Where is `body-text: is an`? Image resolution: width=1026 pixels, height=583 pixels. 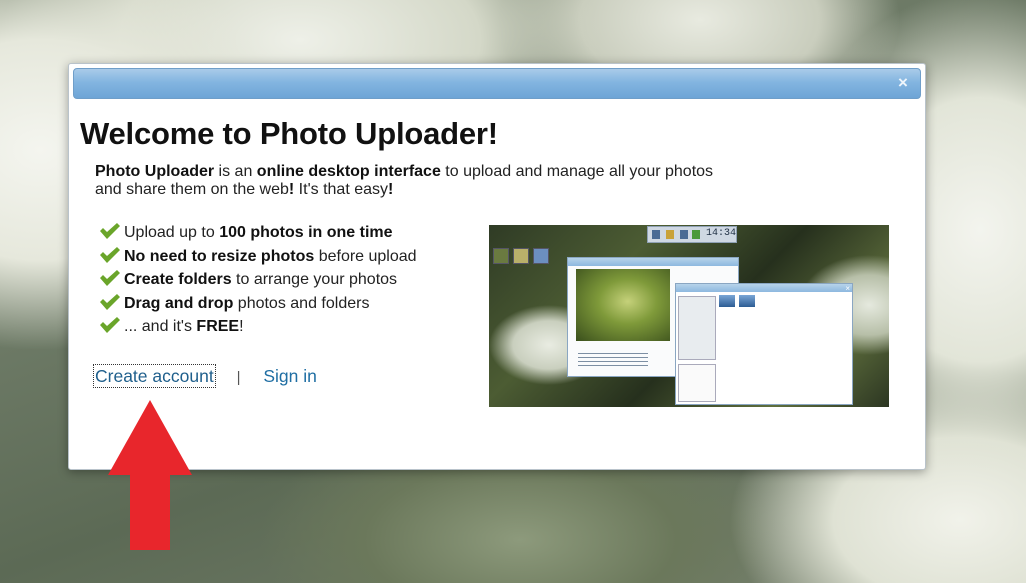
body-text: is an is located at coordinates (235, 171).